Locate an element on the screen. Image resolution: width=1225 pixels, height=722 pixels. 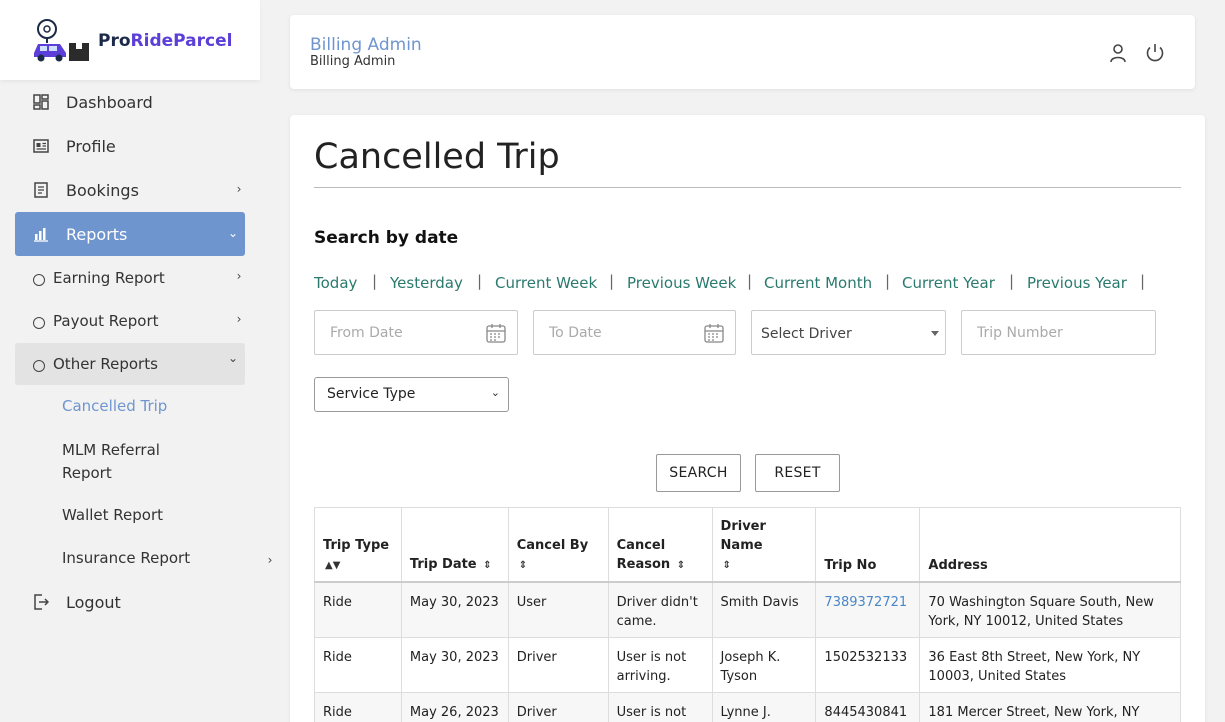
cell-trip-date: May 26, 2023 is located at coordinates (454, 707).